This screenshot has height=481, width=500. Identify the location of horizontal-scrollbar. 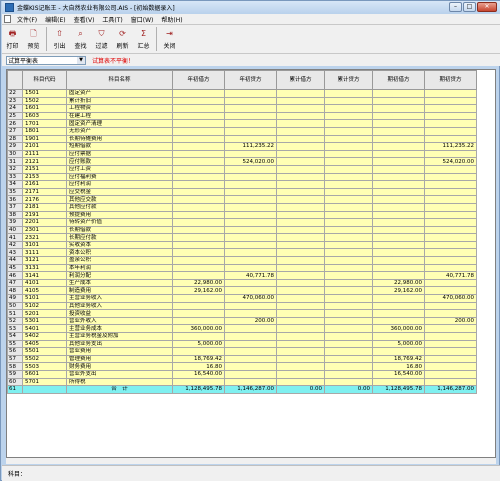
(251, 461).